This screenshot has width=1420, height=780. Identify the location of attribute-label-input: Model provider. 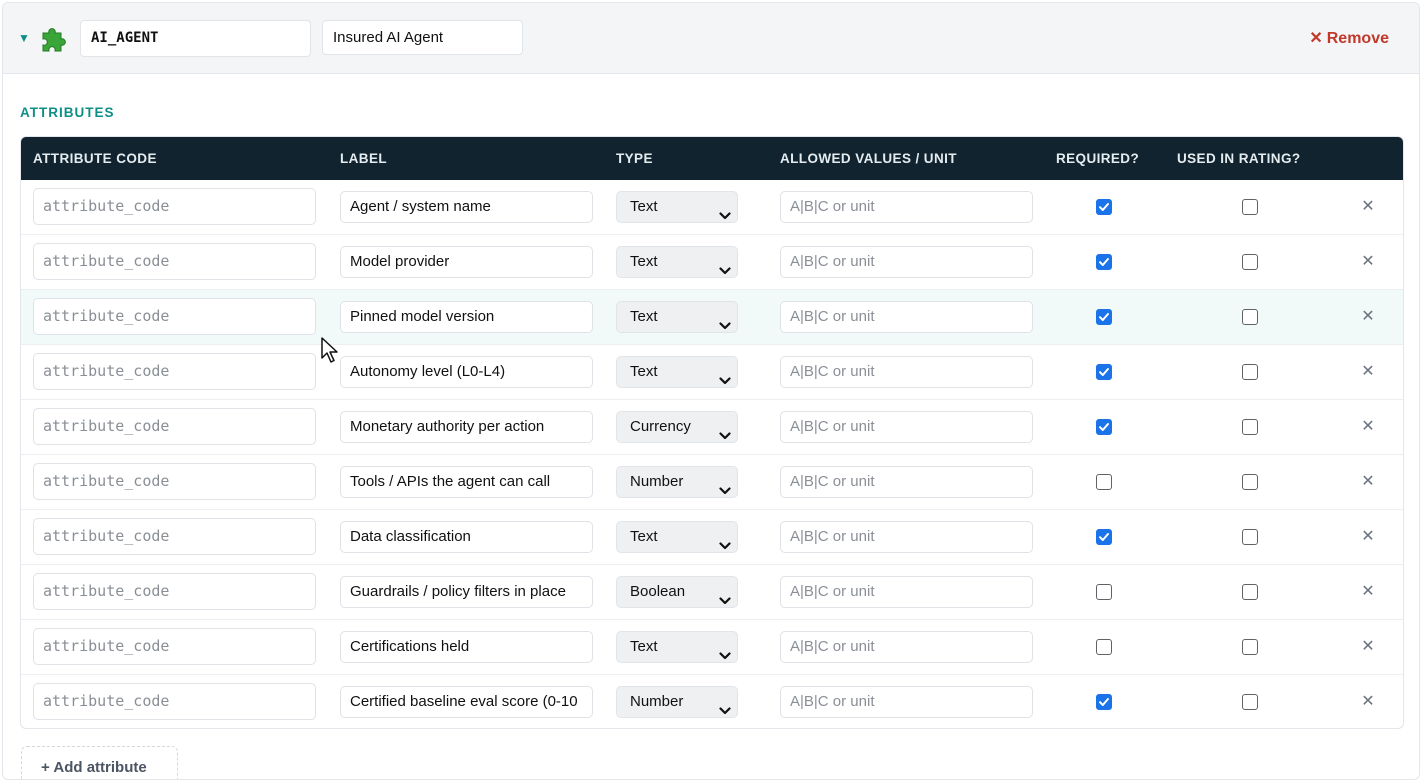
(466, 262).